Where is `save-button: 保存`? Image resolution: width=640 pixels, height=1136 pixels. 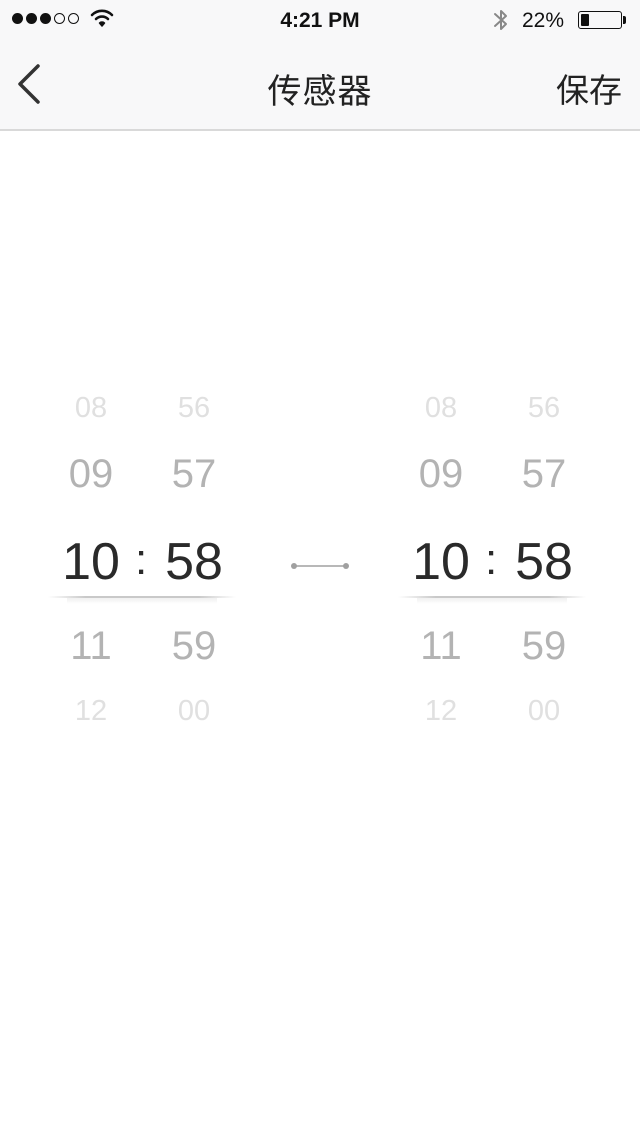 save-button: 保存 is located at coordinates (589, 88).